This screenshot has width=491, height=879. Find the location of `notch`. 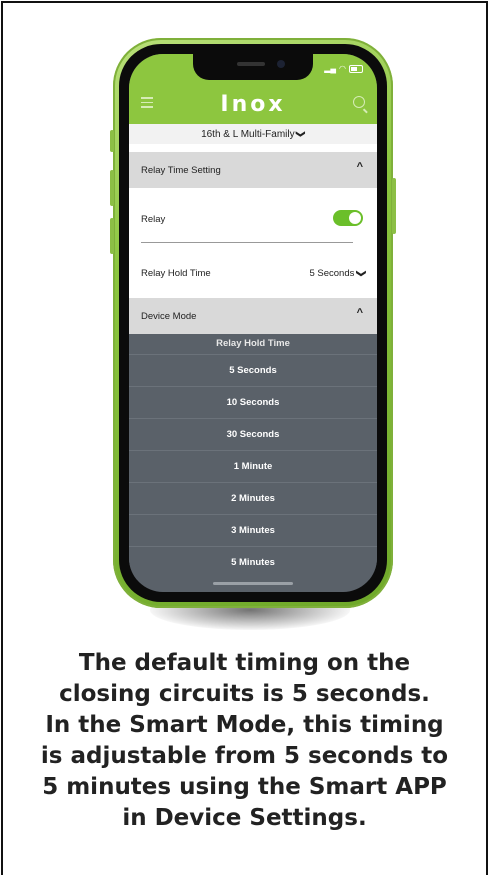

notch is located at coordinates (253, 67).